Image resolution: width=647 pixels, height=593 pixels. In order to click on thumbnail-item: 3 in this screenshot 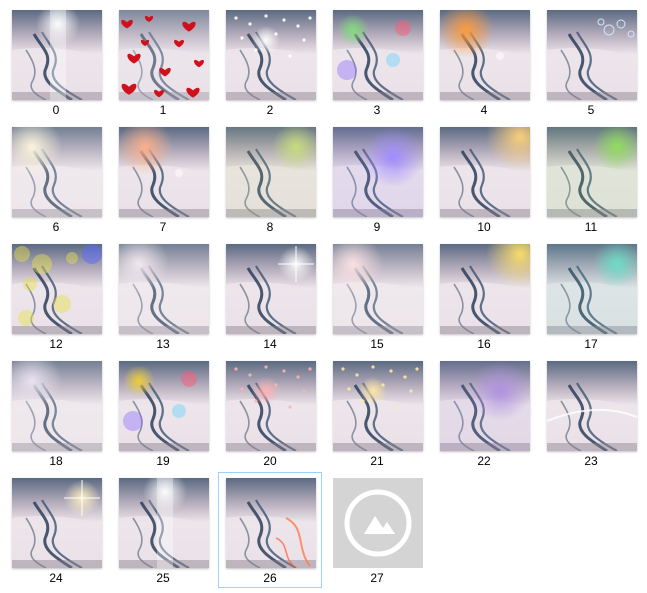, I will do `click(377, 62)`.